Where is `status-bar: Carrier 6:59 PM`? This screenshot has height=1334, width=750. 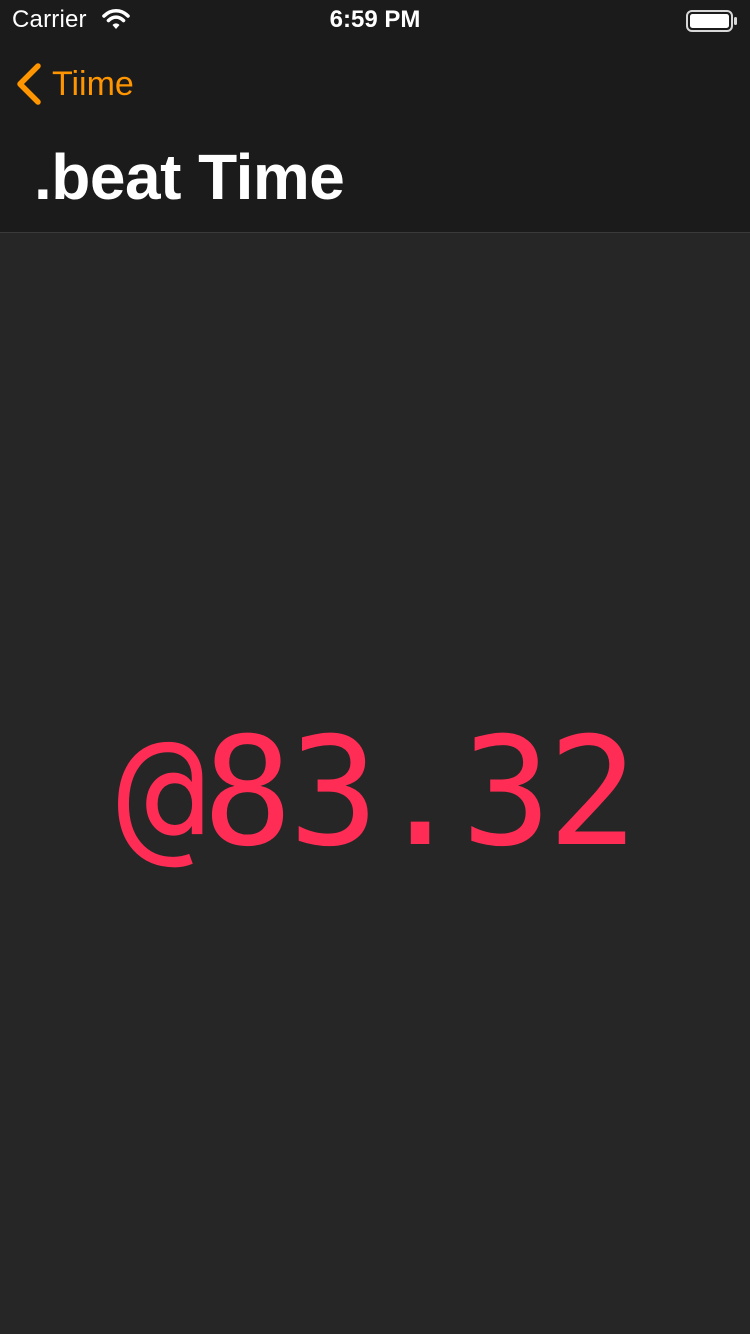 status-bar: Carrier 6:59 PM is located at coordinates (375, 20).